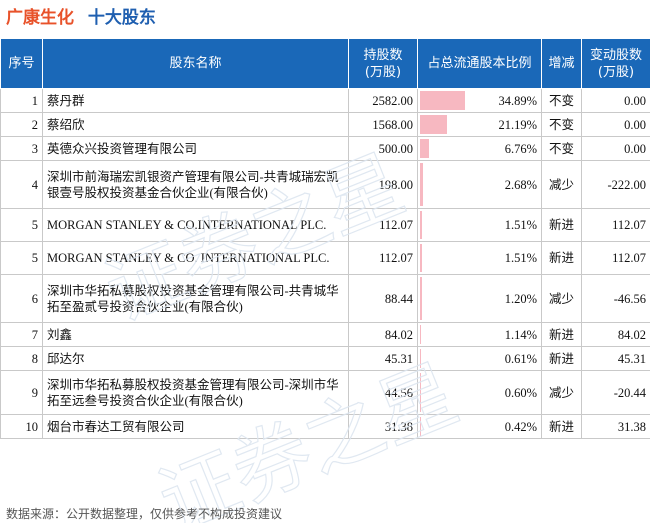  Describe the element at coordinates (479, 148) in the screenshot. I see `cell-ratio: 6.76%` at that location.